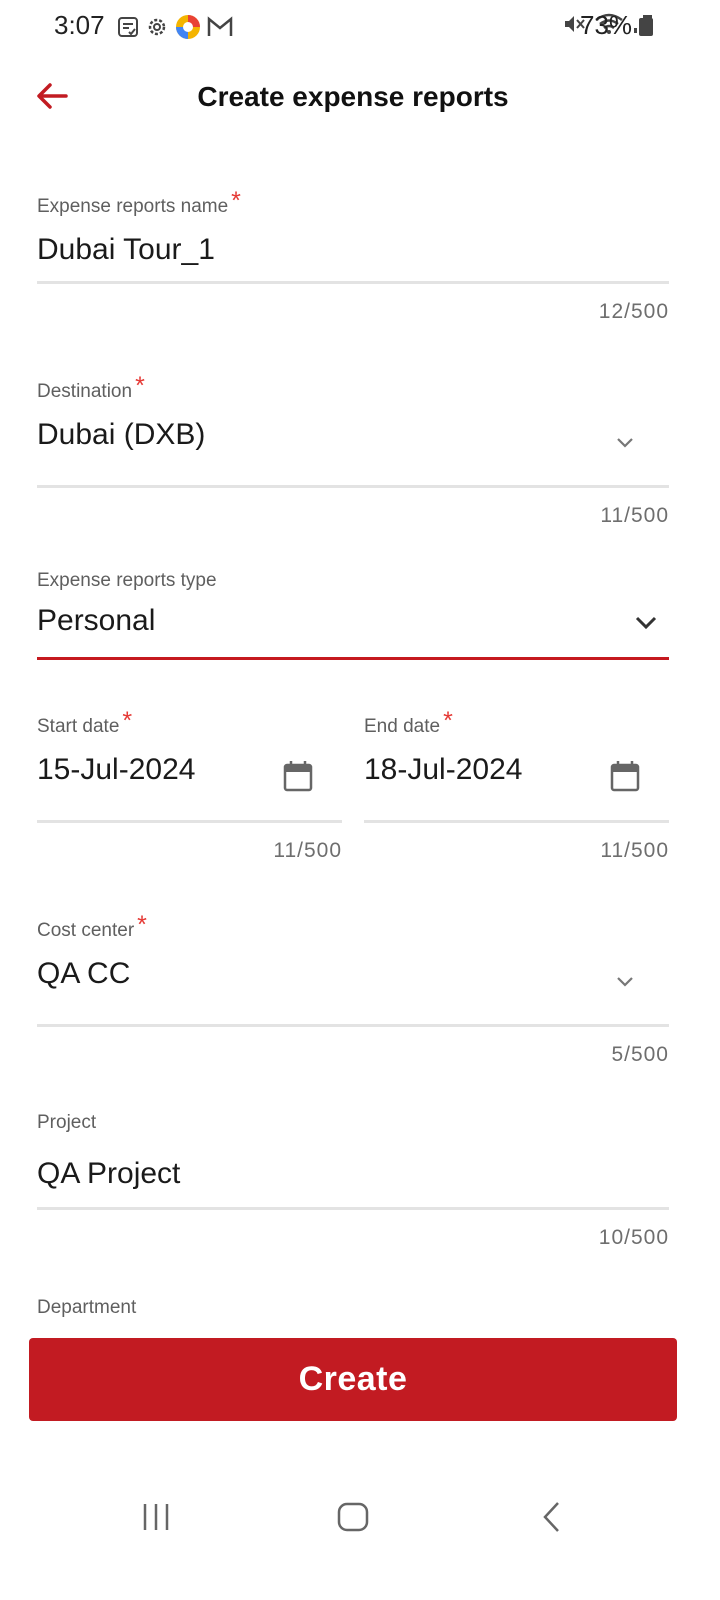  Describe the element at coordinates (156, 1517) in the screenshot. I see `recent-apps-icon` at that location.